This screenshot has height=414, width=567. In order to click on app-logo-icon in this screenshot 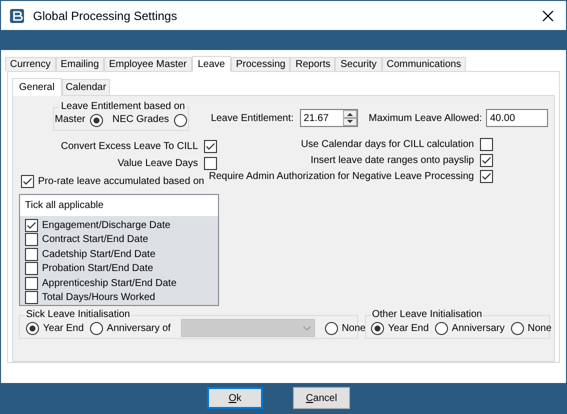, I will do `click(17, 16)`.